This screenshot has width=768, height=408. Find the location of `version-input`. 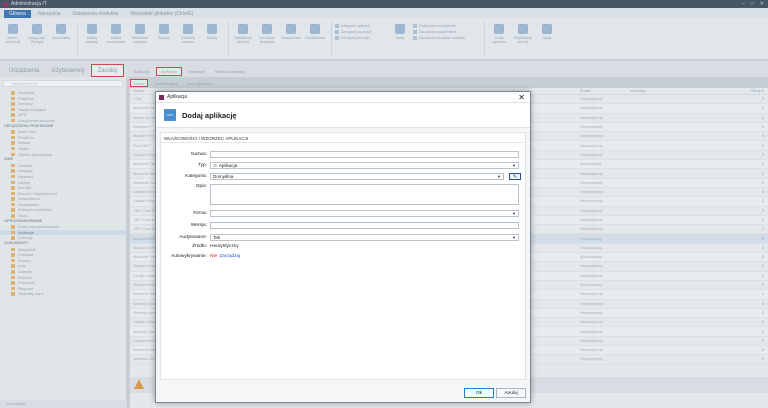

version-input is located at coordinates (364, 225).